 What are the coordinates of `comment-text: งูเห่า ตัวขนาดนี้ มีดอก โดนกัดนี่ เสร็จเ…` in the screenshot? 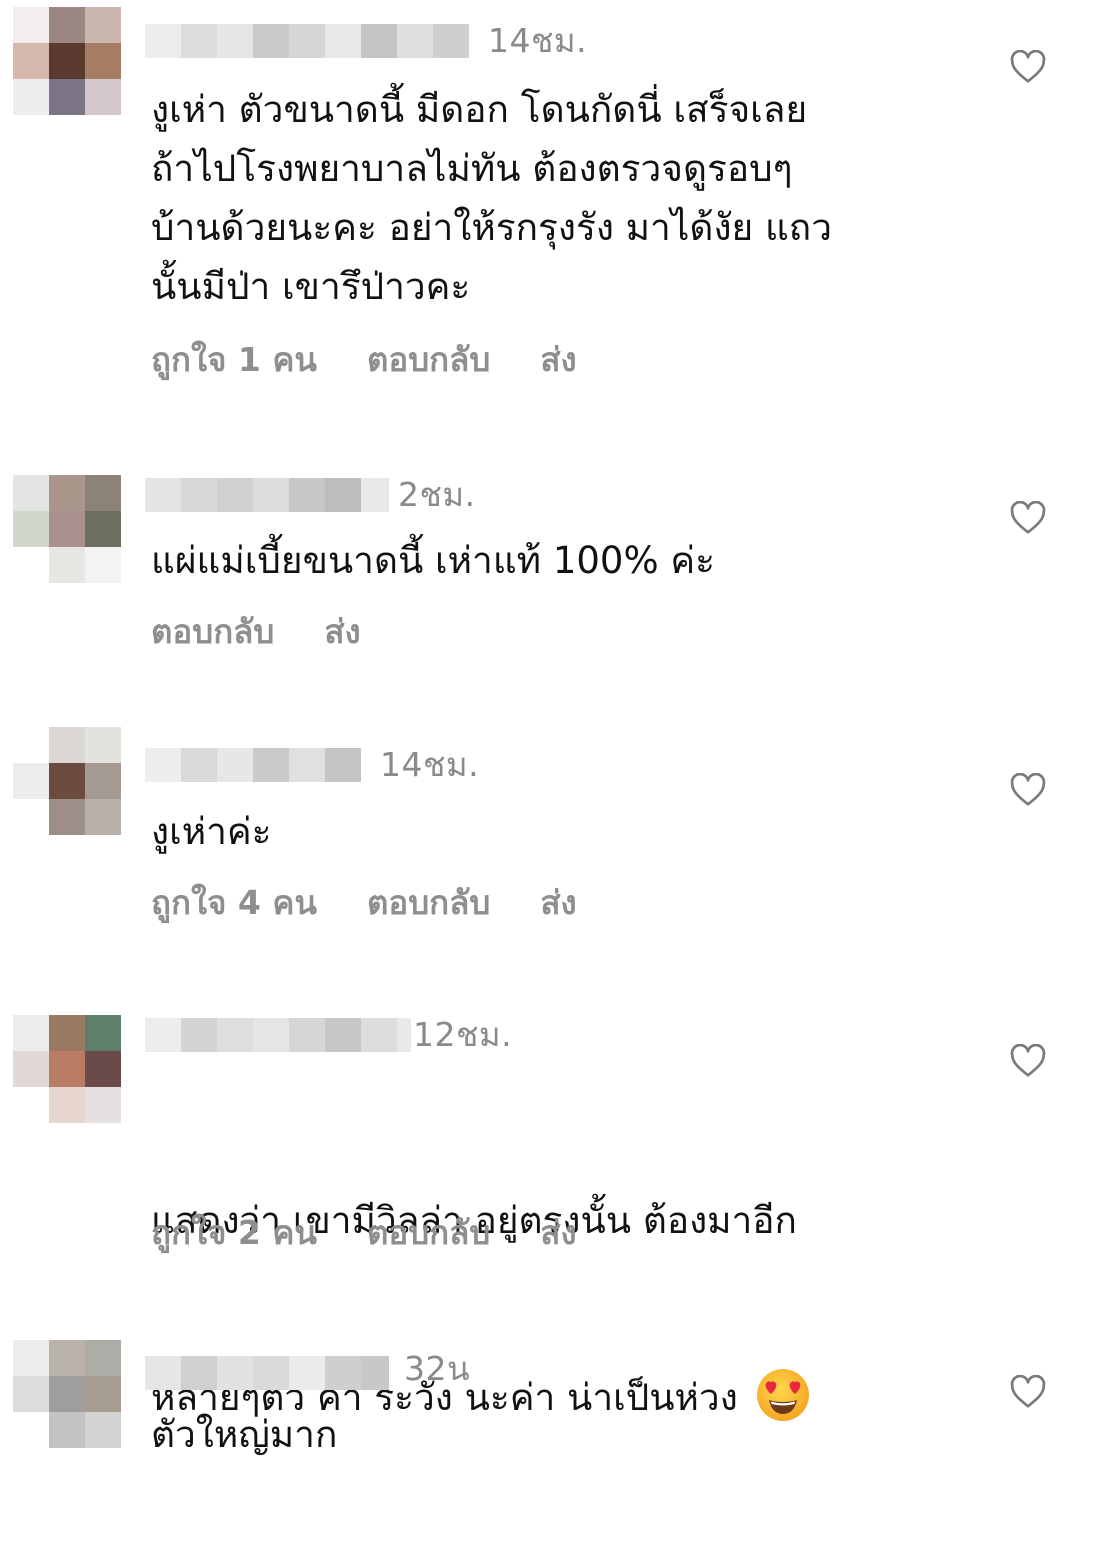 It's located at (491, 198).